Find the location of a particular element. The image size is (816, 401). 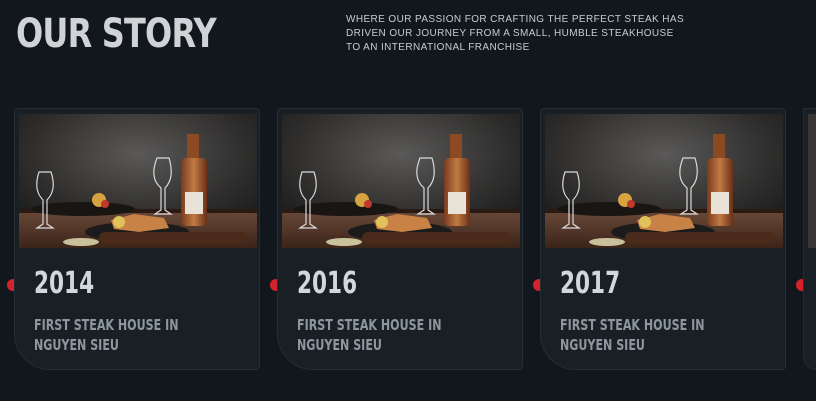

timeline-card-partial is located at coordinates (809, 239).